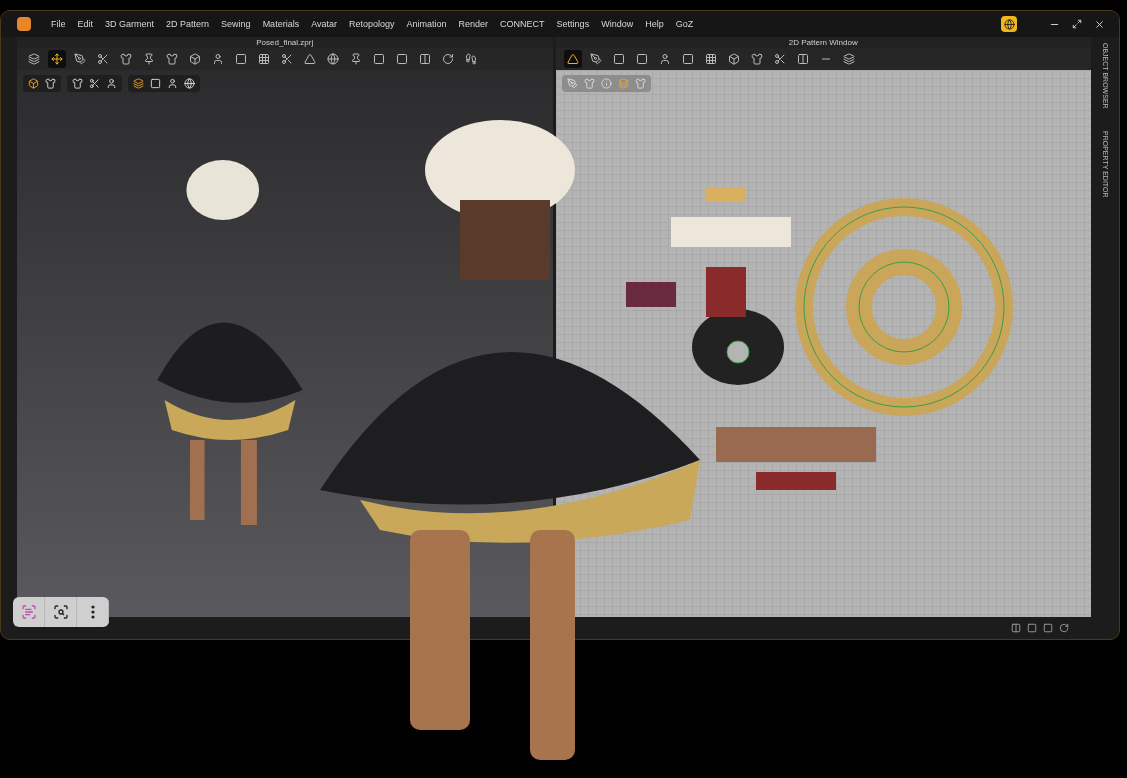 This screenshot has height=778, width=1127. What do you see at coordinates (473, 24) in the screenshot?
I see `menu-item: Render` at bounding box center [473, 24].